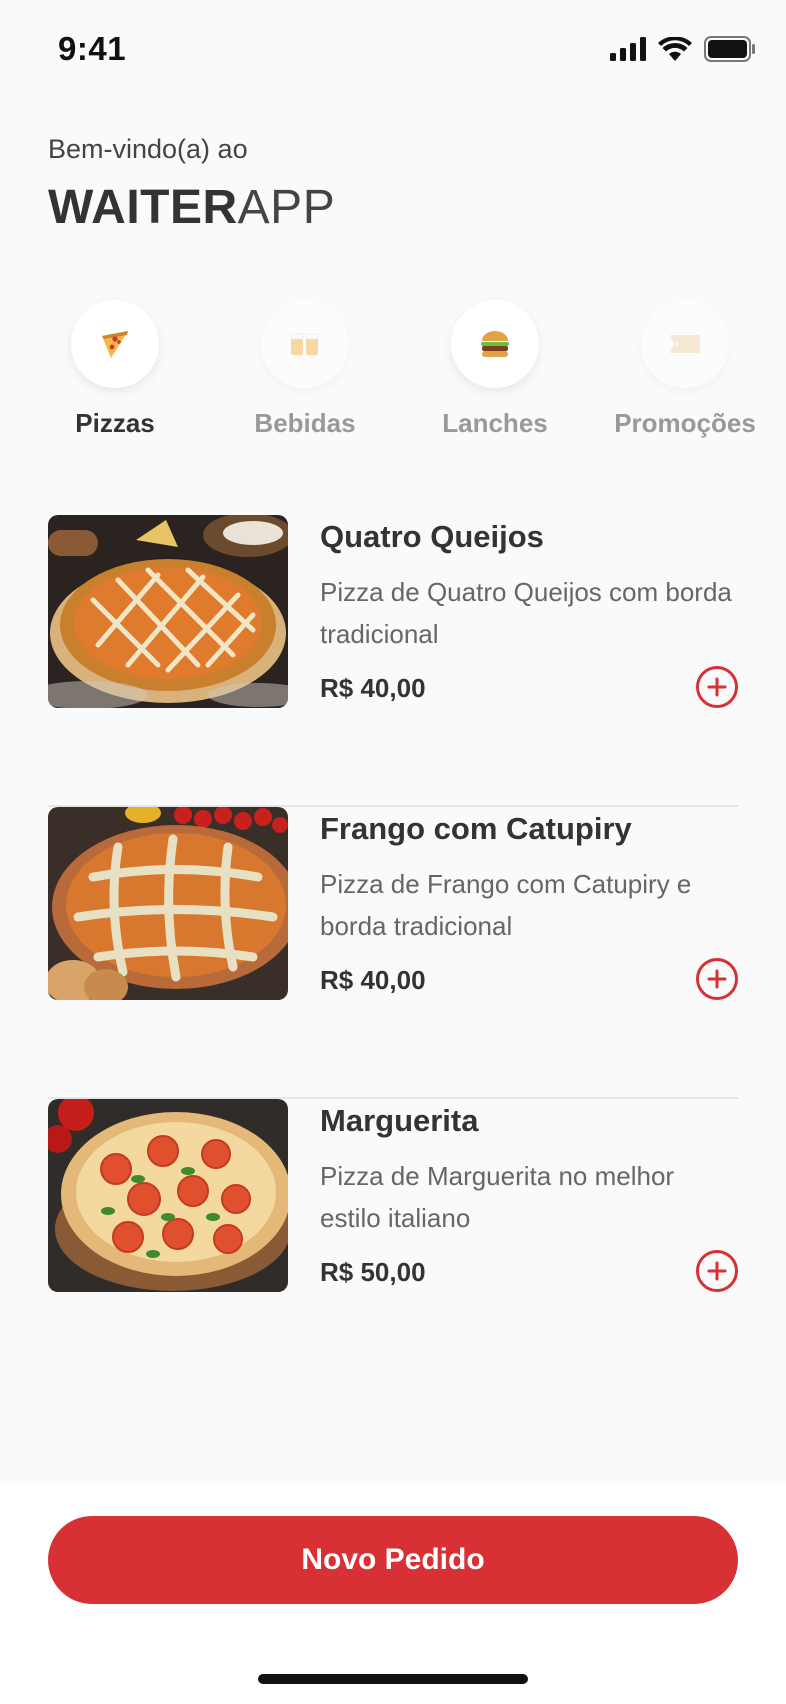 This screenshot has width=786, height=1704. I want to click on status-icons, so click(683, 49).